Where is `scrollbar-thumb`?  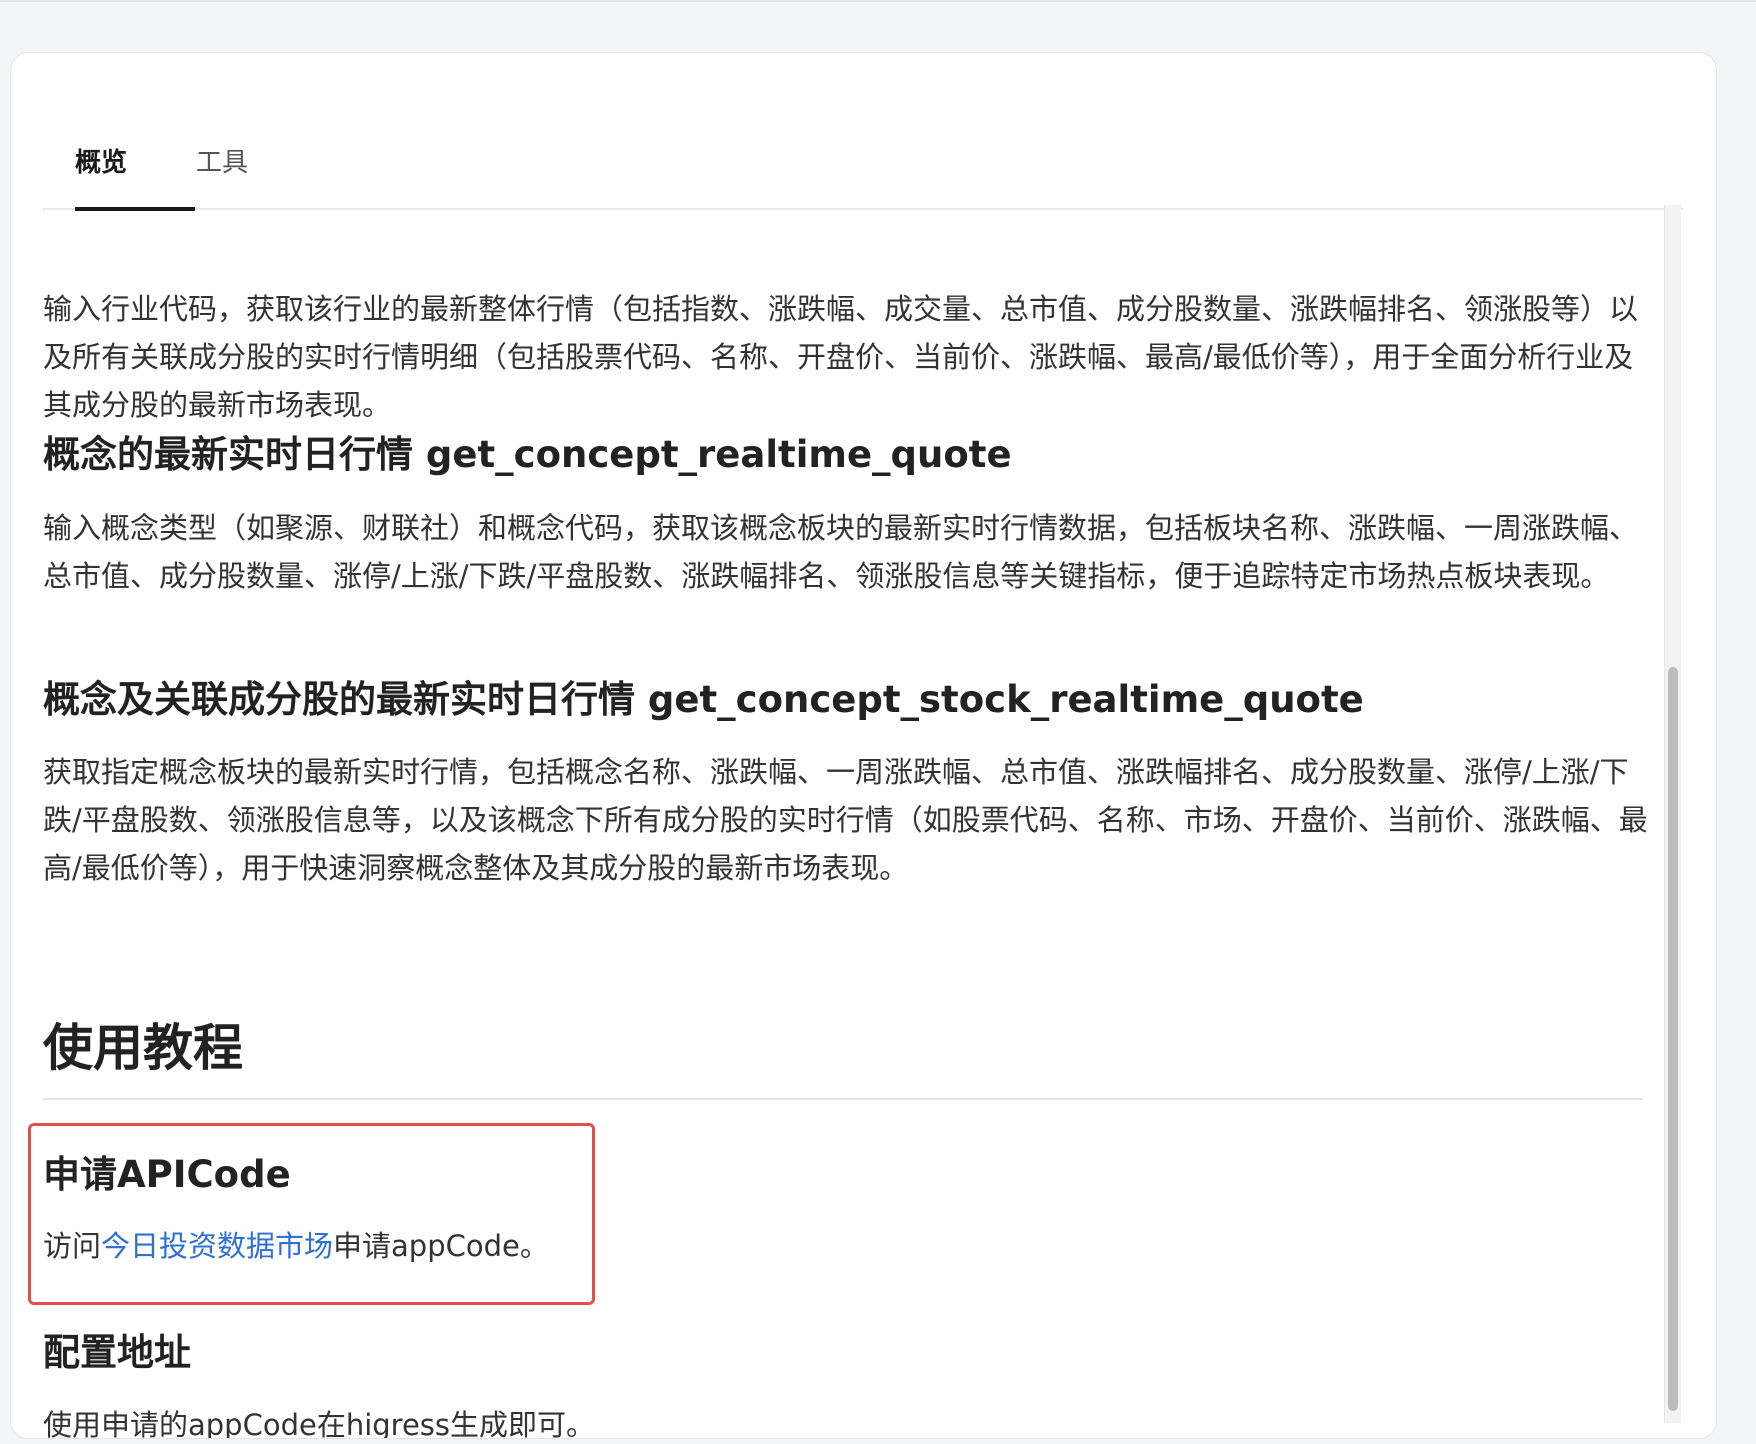 scrollbar-thumb is located at coordinates (1673, 1039).